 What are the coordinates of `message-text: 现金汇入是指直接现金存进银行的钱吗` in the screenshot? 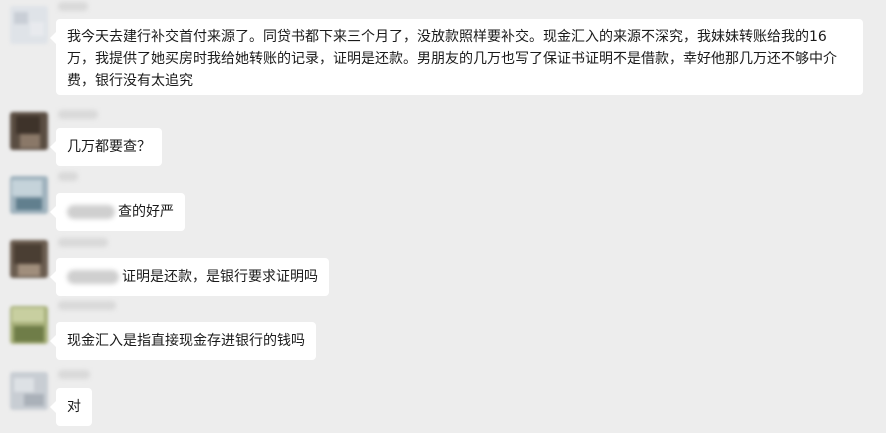 It's located at (186, 341).